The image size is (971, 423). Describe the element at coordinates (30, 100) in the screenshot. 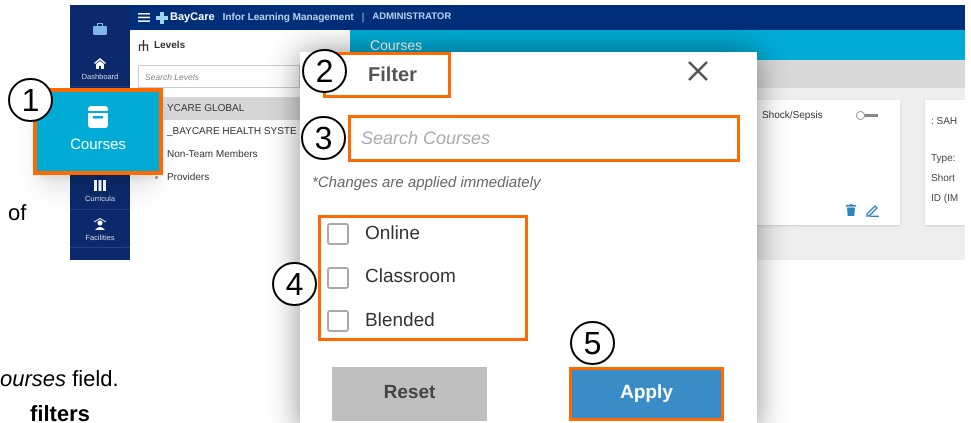

I see `callout-number: 1` at that location.